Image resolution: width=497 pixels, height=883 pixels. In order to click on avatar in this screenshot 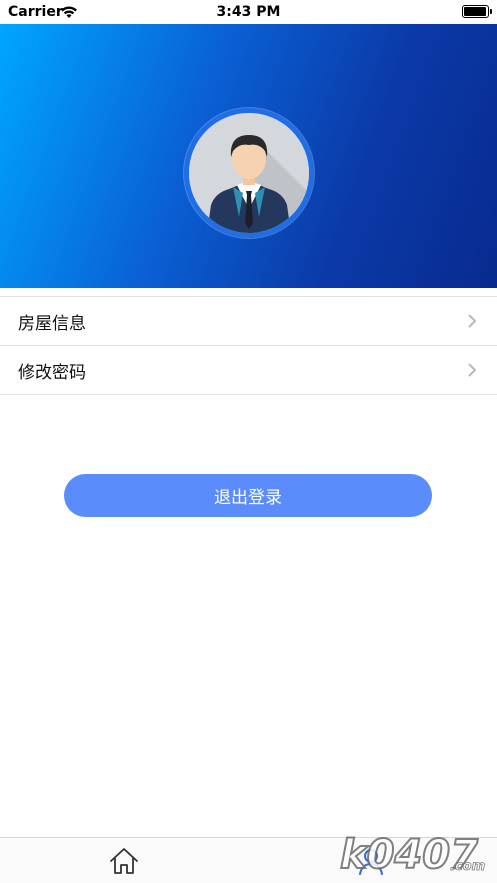, I will do `click(249, 173)`.